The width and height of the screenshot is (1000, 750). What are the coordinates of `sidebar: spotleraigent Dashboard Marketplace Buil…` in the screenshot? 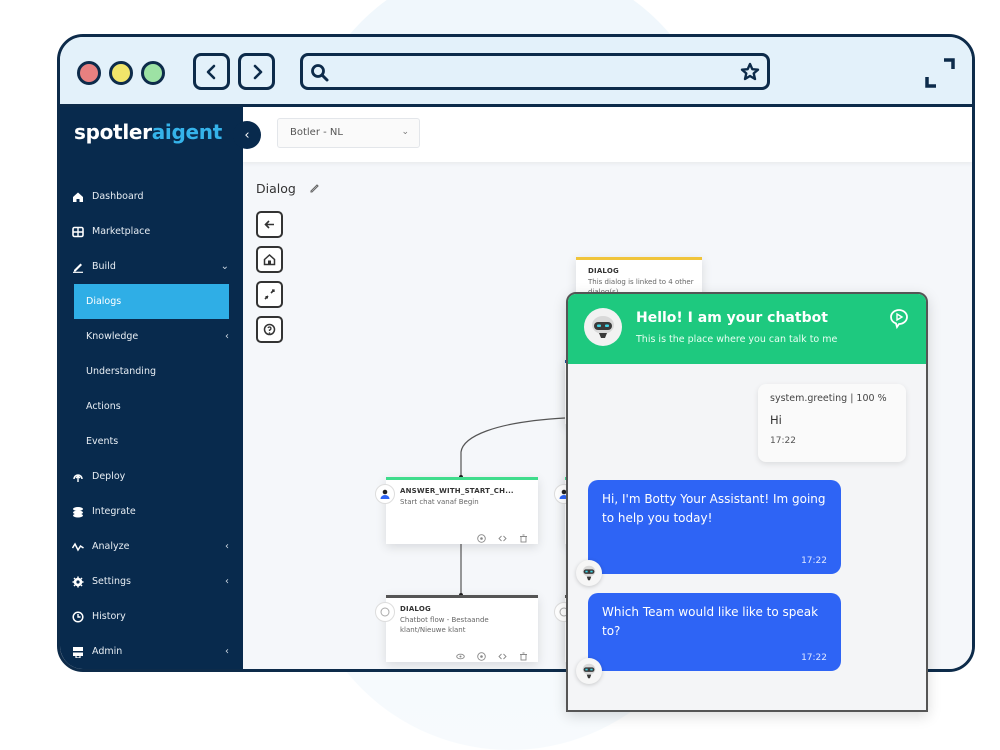 It's located at (151, 388).